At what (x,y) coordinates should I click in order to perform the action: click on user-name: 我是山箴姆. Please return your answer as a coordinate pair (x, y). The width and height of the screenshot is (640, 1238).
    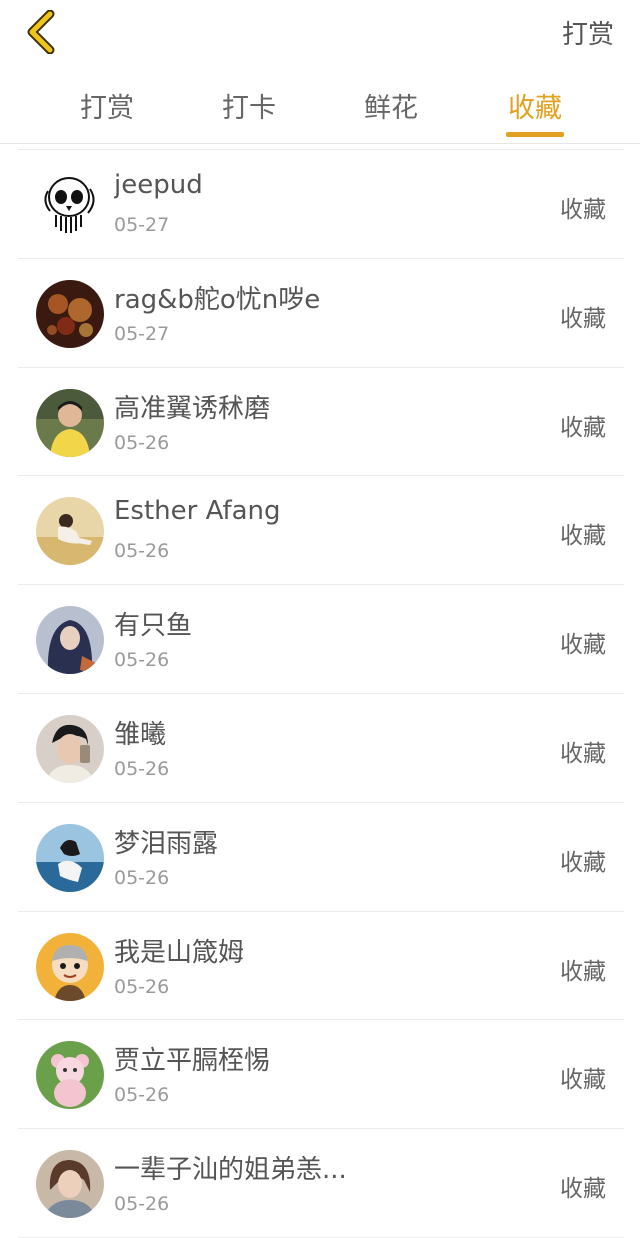
    Looking at the image, I should click on (179, 952).